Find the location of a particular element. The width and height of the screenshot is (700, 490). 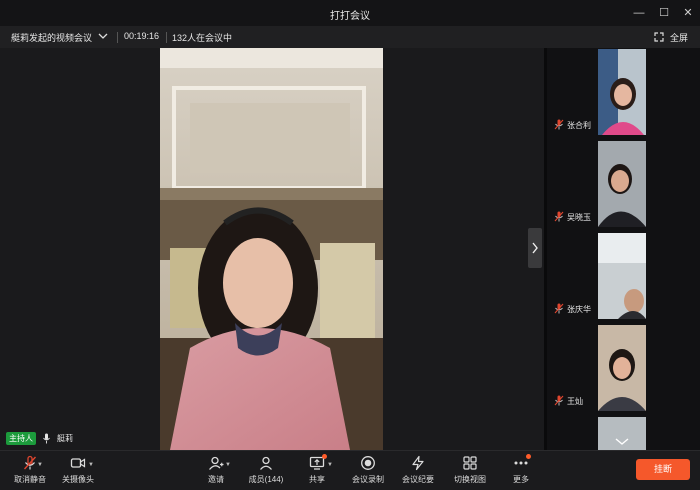

host-name: 艇莉 is located at coordinates (65, 438).